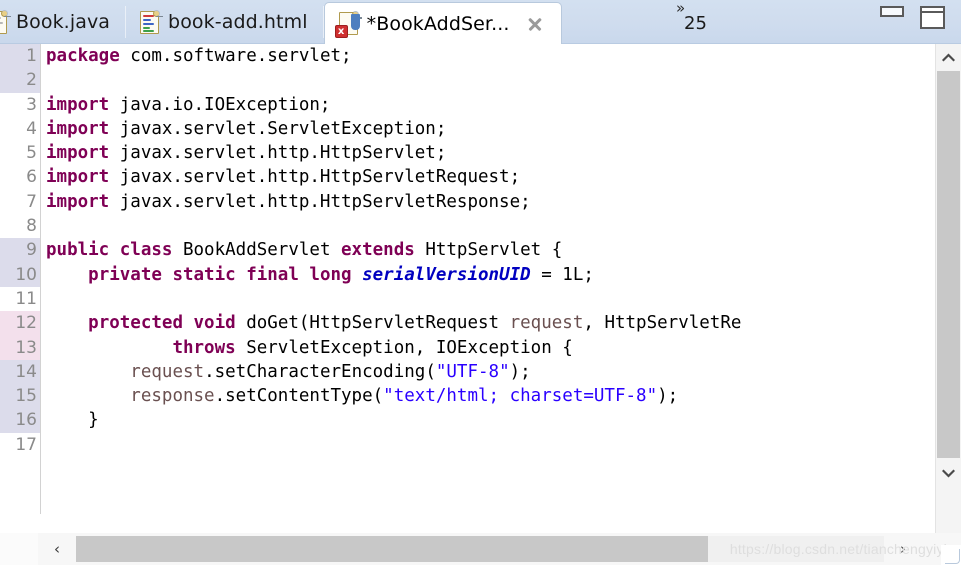  I want to click on code-token-kw: private static final long, so click(220, 274).